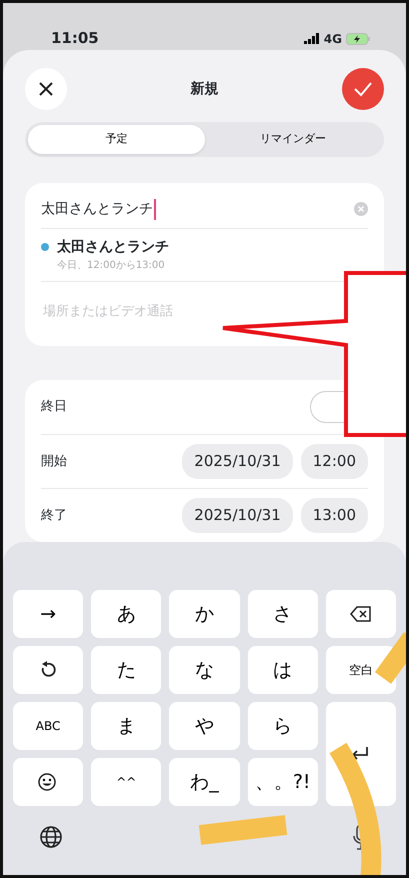 The height and width of the screenshot is (878, 409). I want to click on signal-icon, so click(312, 38).